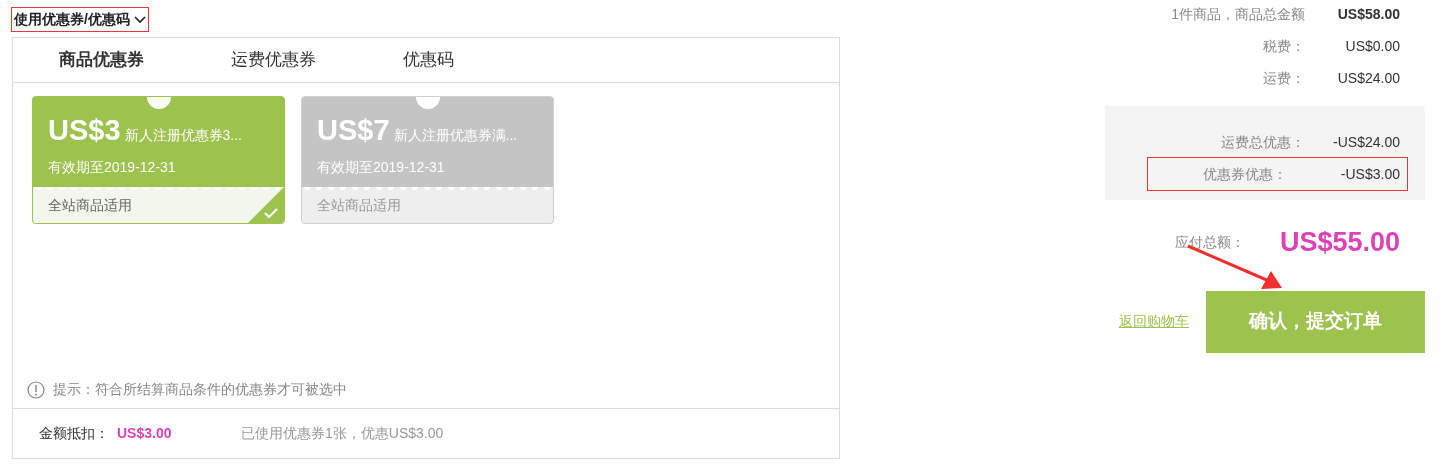  Describe the element at coordinates (36, 389) in the screenshot. I see `info-icon` at that location.